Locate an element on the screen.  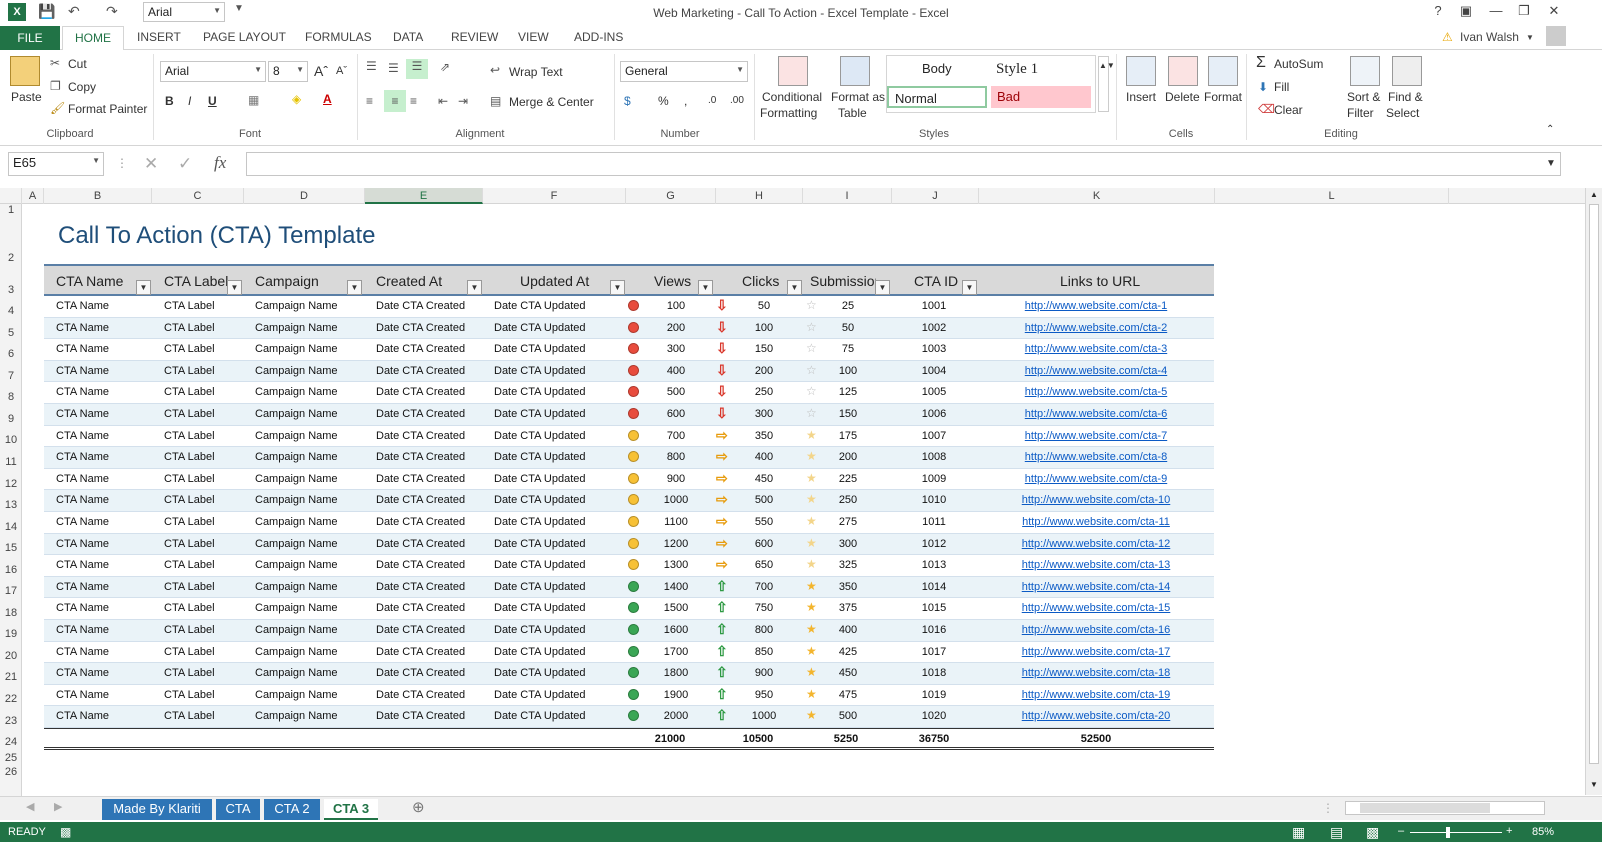
wrap-text-button: Wrap Text is located at coordinates (536, 72).